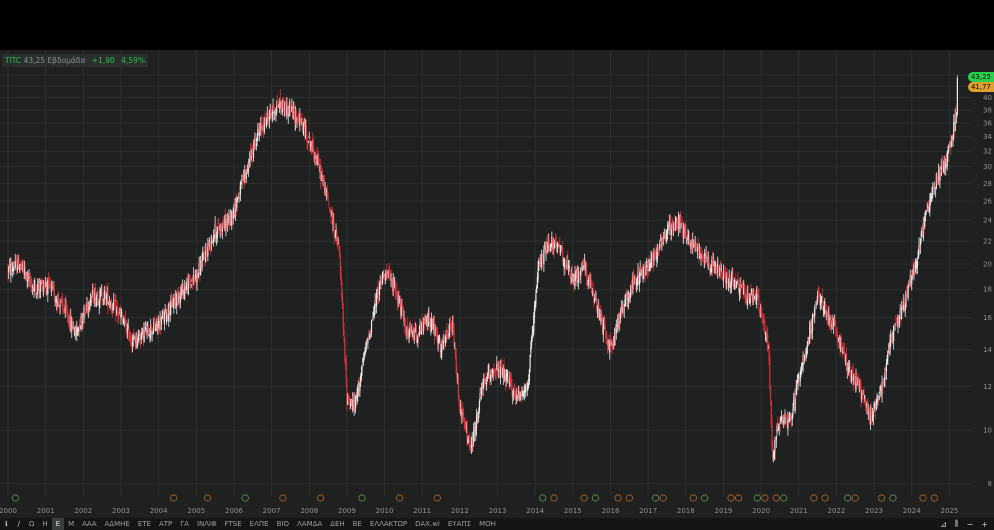  What do you see at coordinates (44, 524) in the screenshot?
I see `toolbar-tab-1: Η` at bounding box center [44, 524].